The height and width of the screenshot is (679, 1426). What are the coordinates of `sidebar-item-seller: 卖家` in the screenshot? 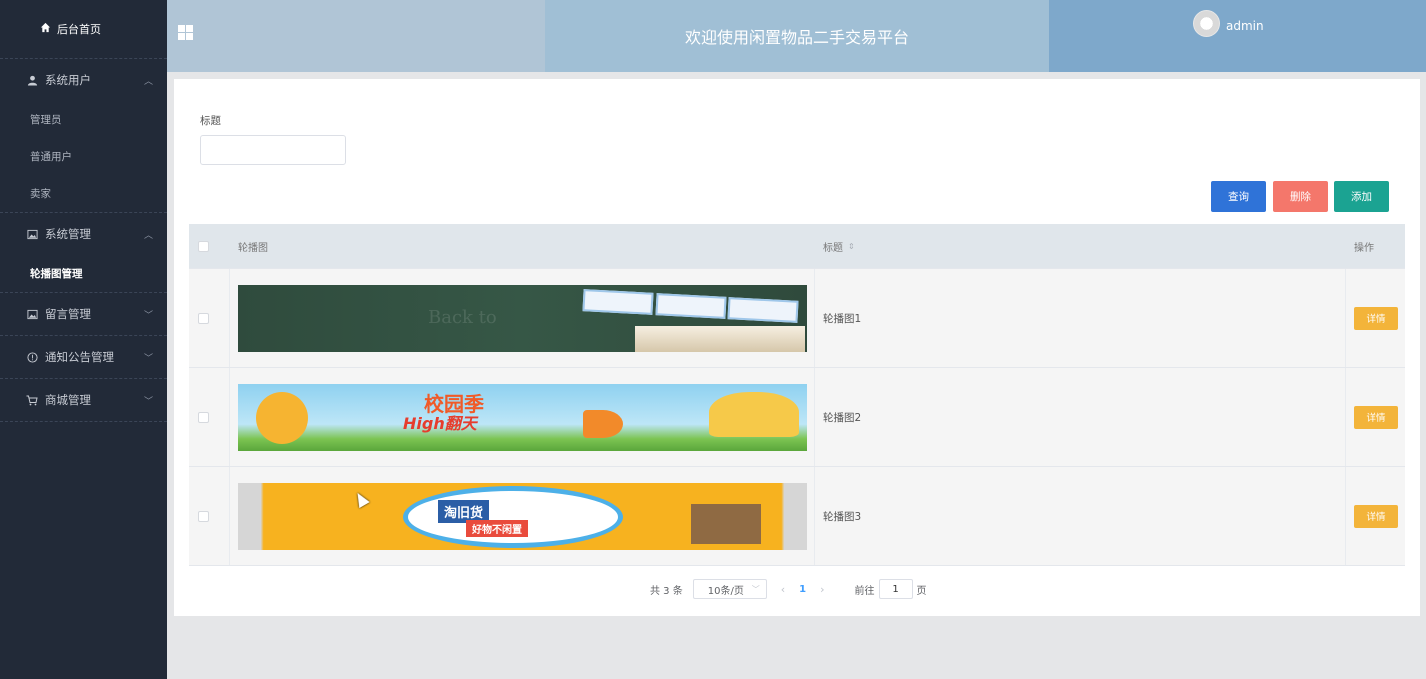 It's located at (83, 193).